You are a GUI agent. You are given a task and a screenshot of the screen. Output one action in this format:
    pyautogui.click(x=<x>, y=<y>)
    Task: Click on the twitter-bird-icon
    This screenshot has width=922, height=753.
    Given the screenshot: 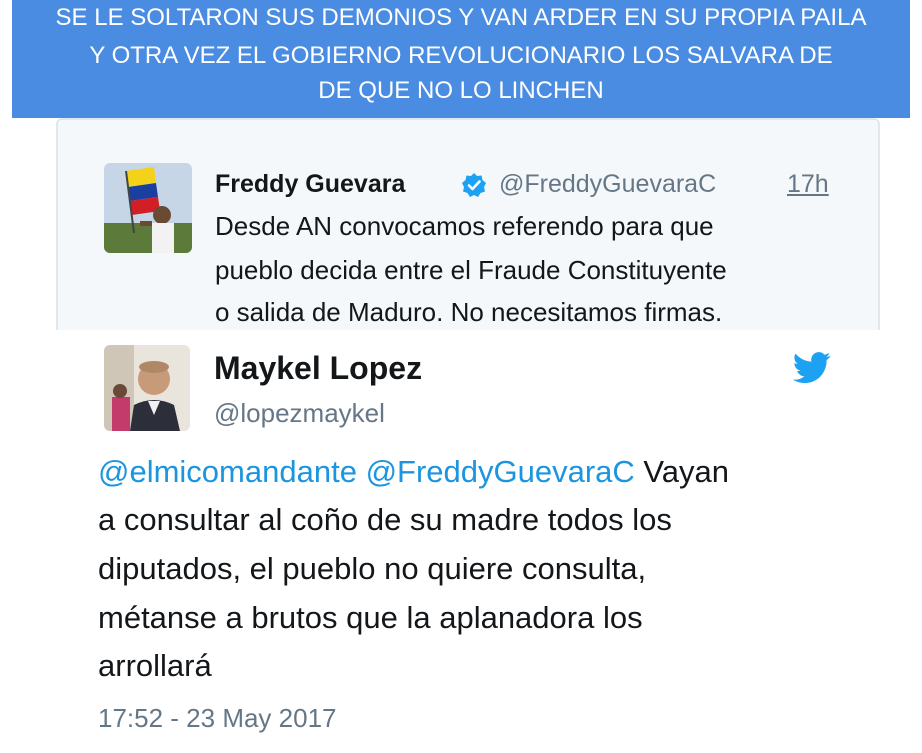 What is the action you would take?
    pyautogui.click(x=812, y=368)
    